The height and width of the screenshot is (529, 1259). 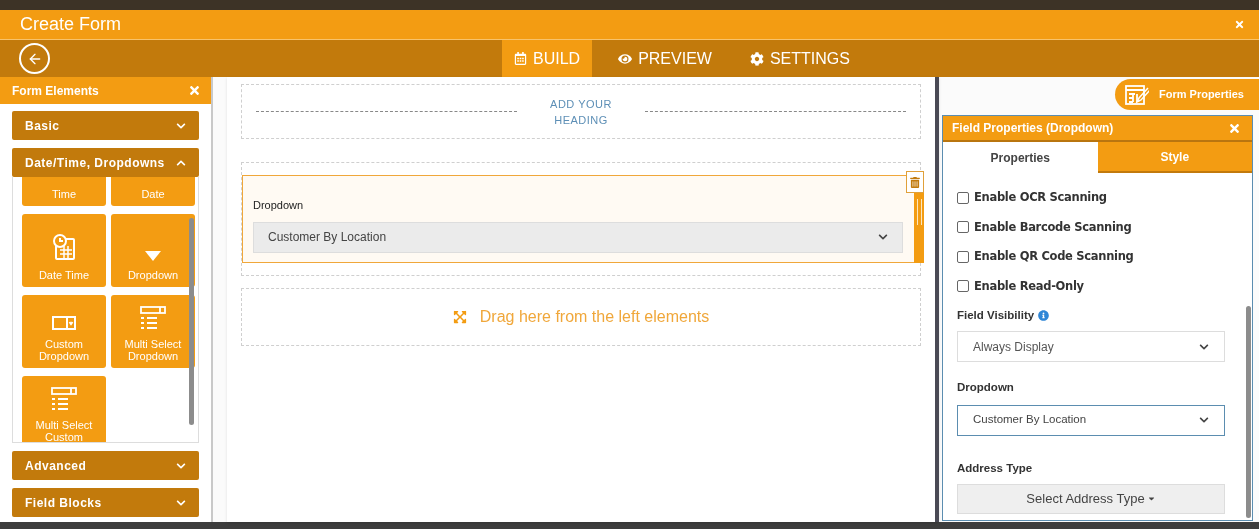 What do you see at coordinates (153, 256) in the screenshot?
I see `caret-down-icon` at bounding box center [153, 256].